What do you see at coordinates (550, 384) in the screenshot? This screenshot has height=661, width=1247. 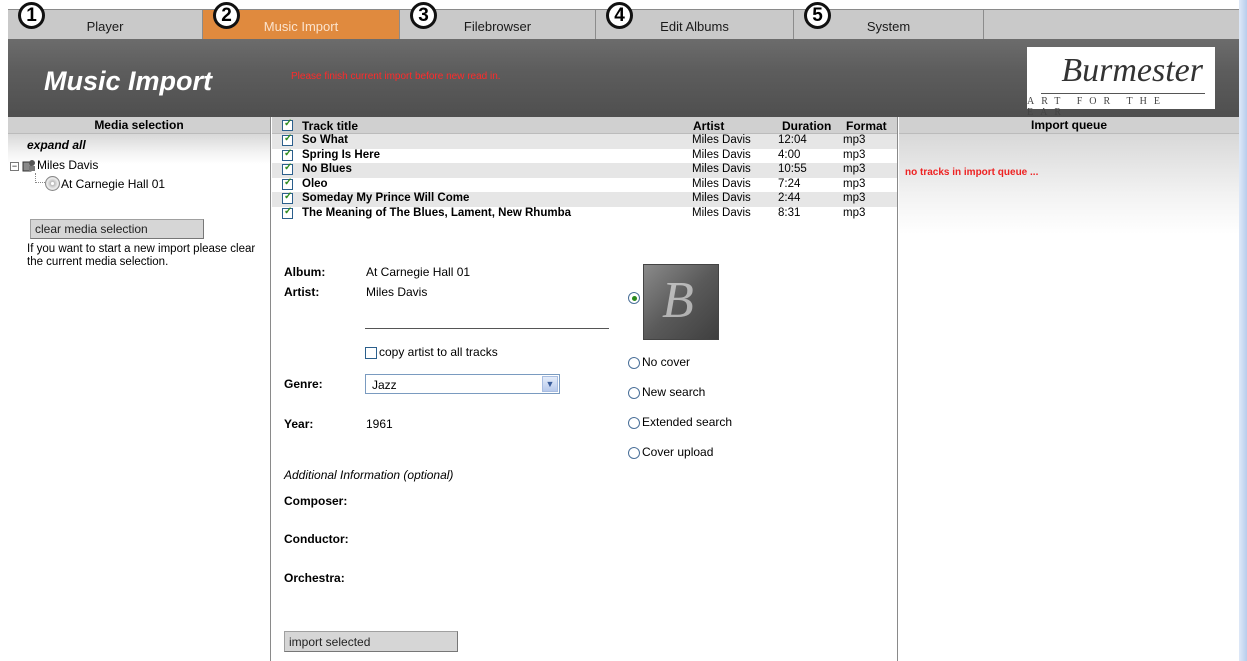 I see `chevron-down-icon: ▼` at bounding box center [550, 384].